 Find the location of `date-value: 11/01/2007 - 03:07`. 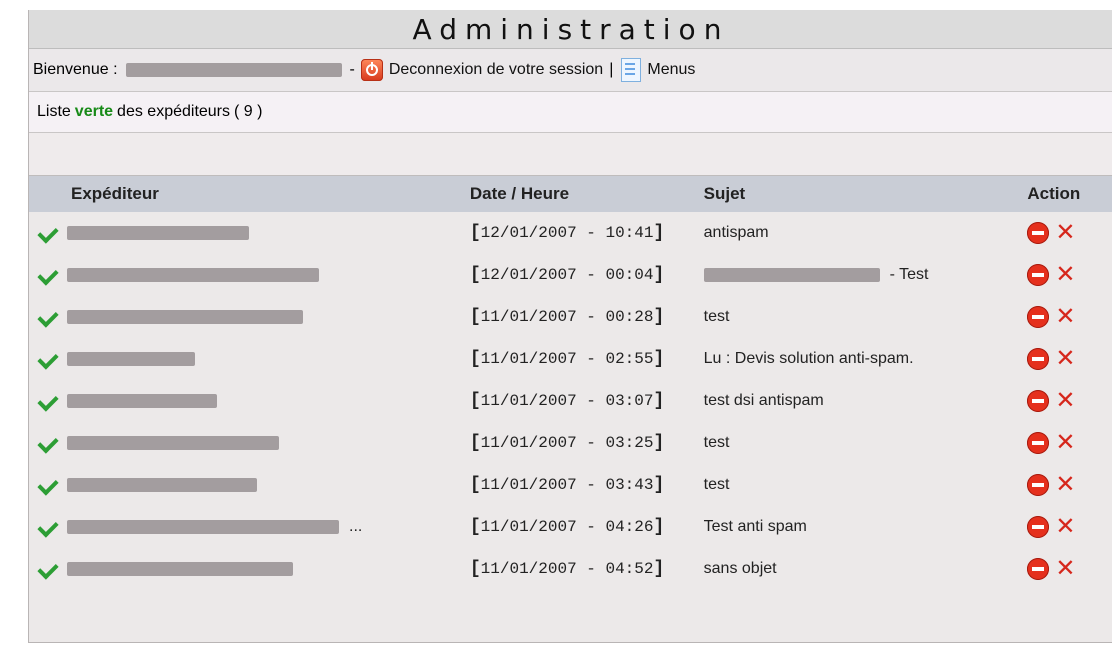

date-value: 11/01/2007 - 03:07 is located at coordinates (567, 401).